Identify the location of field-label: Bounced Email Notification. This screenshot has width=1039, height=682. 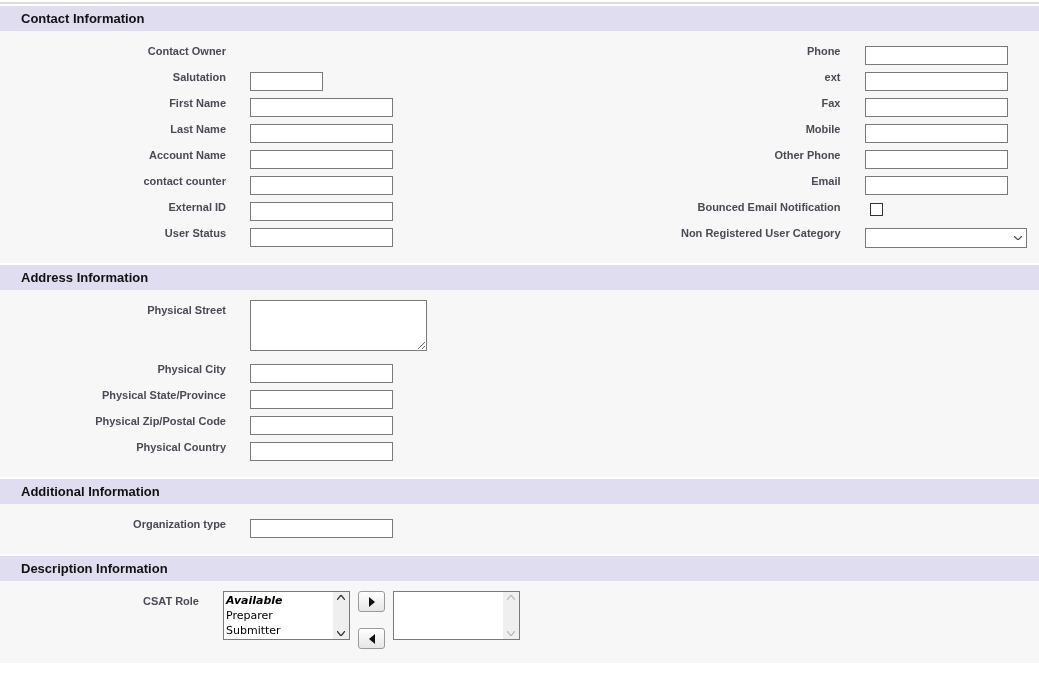
(768, 207).